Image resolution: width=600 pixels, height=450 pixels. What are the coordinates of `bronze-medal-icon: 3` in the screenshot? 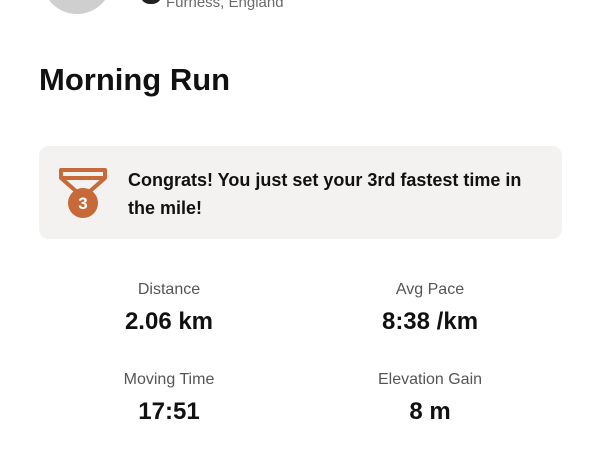 It's located at (83, 193).